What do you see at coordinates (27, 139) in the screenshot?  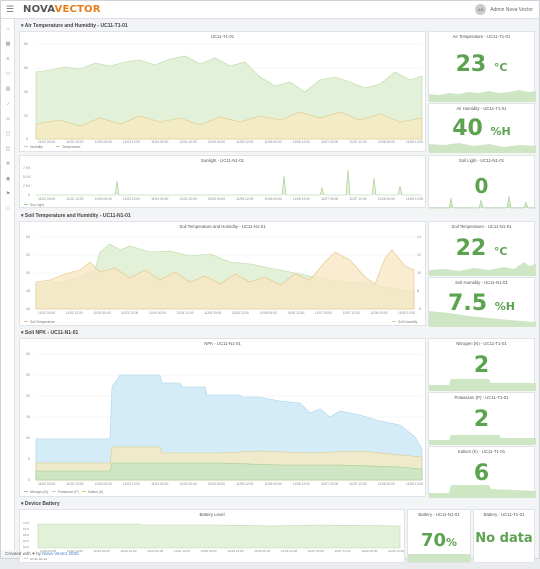 I see `y-tick: 0` at bounding box center [27, 139].